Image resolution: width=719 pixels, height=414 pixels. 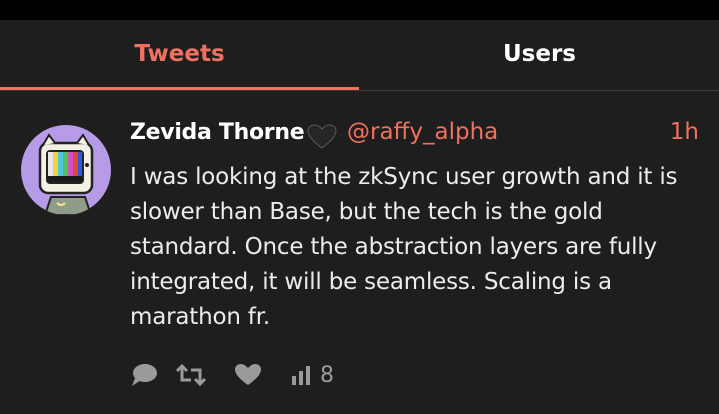 What do you see at coordinates (422, 132) in the screenshot?
I see `author-handle: @raffy_alpha` at bounding box center [422, 132].